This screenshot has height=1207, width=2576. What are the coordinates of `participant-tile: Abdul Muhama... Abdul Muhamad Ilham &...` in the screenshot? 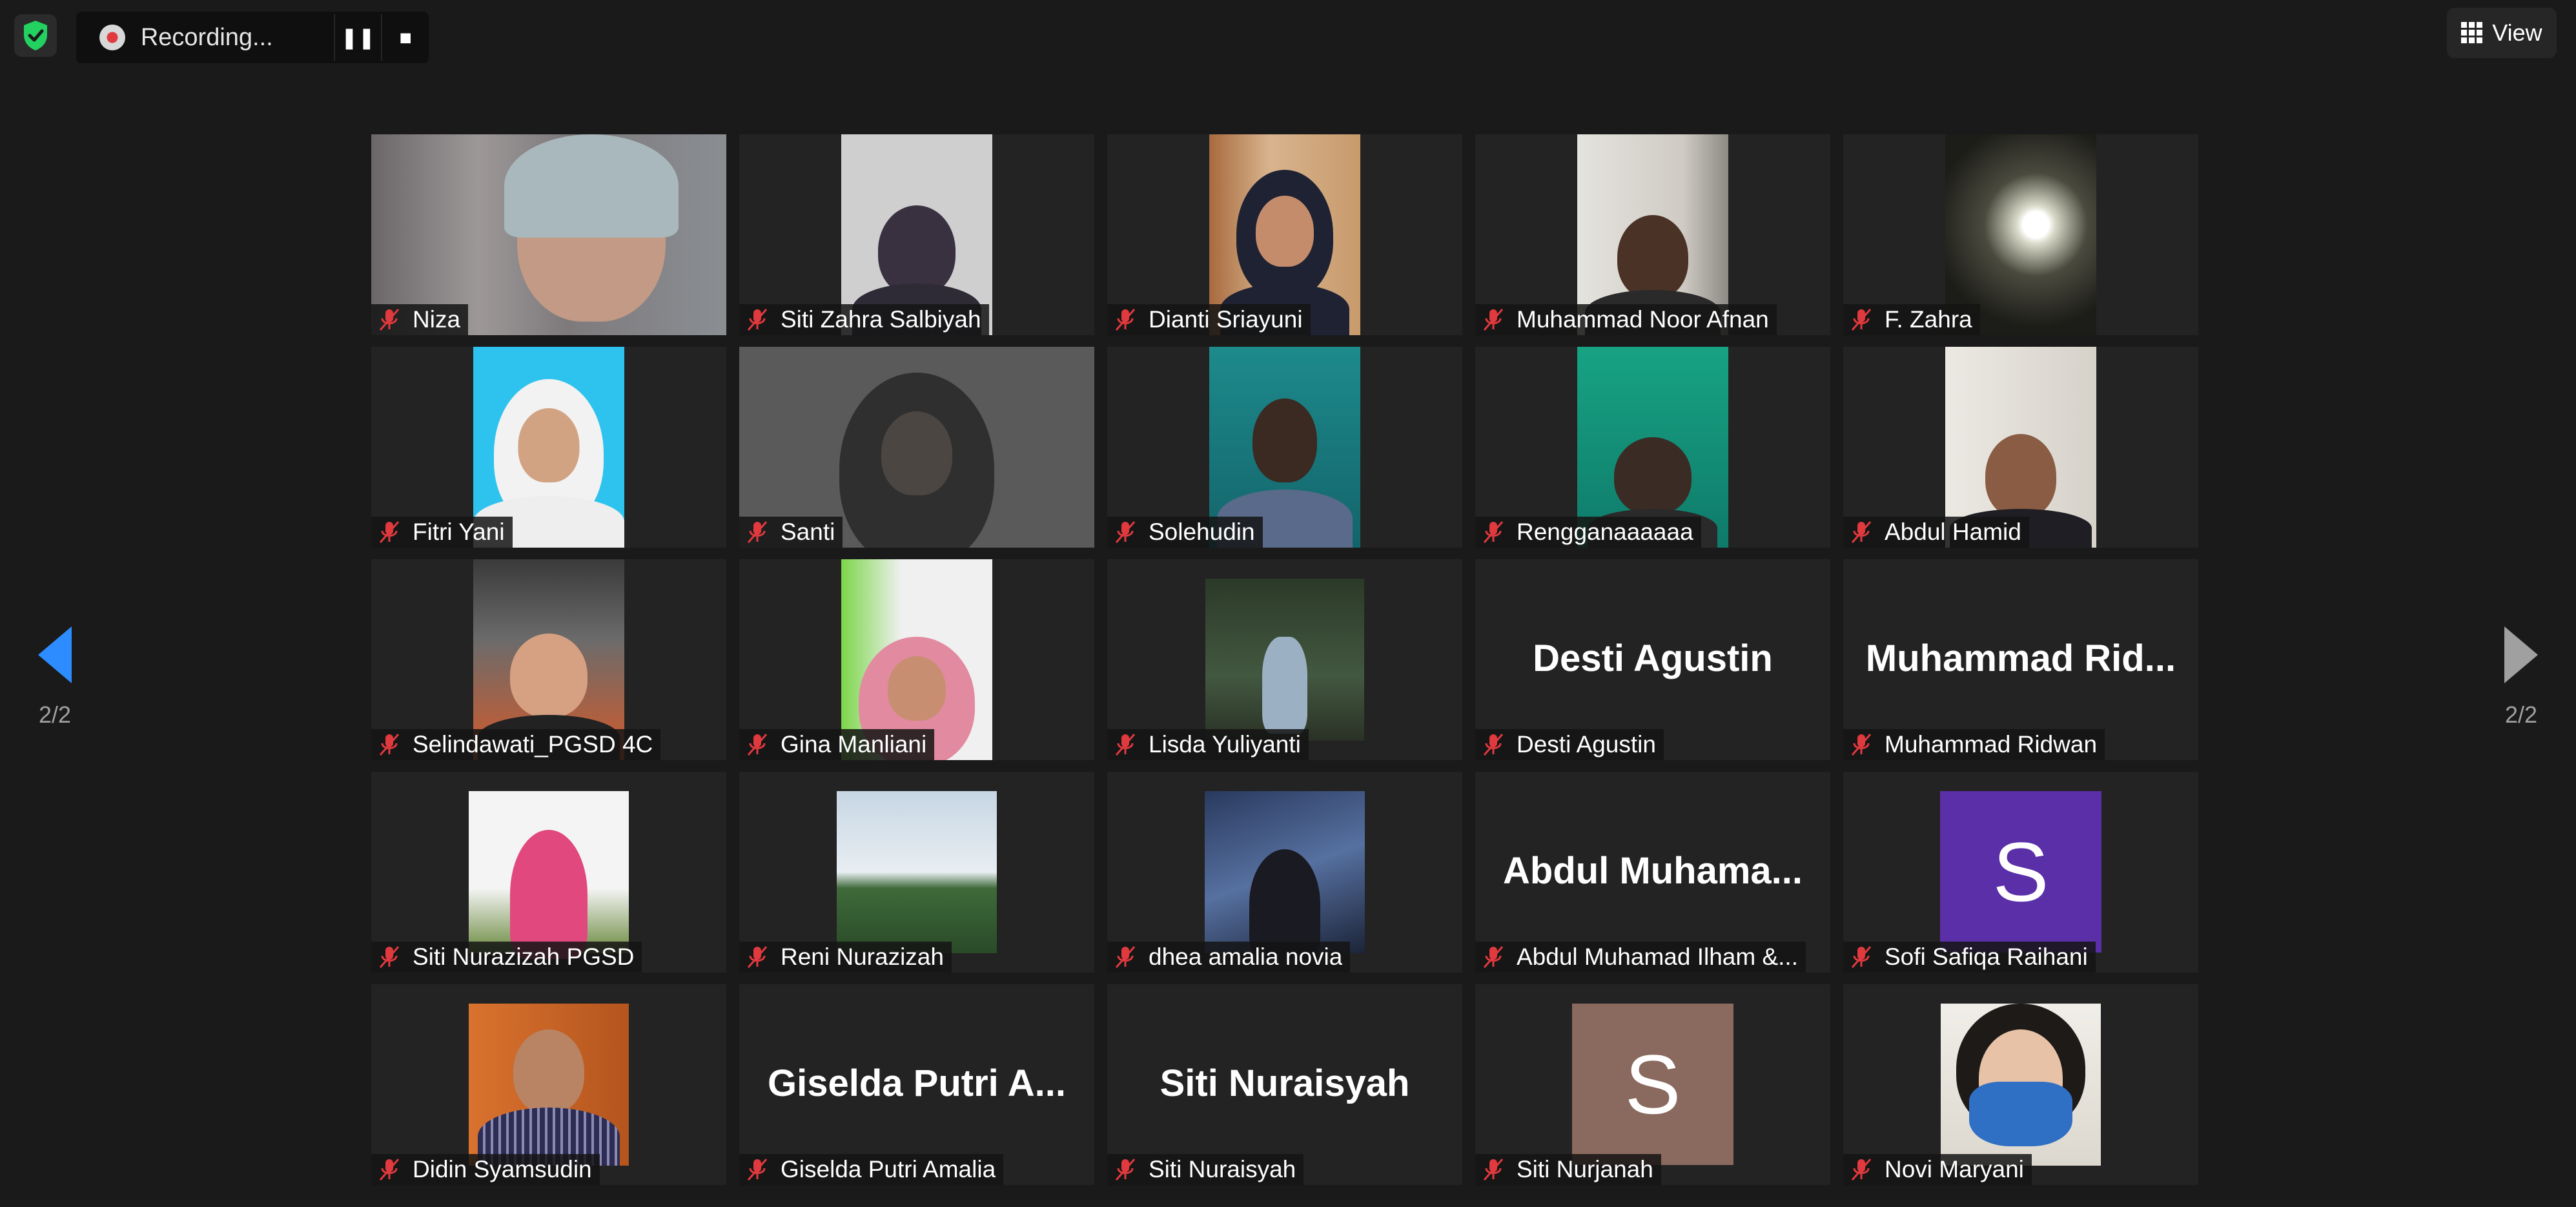 It's located at (1653, 873).